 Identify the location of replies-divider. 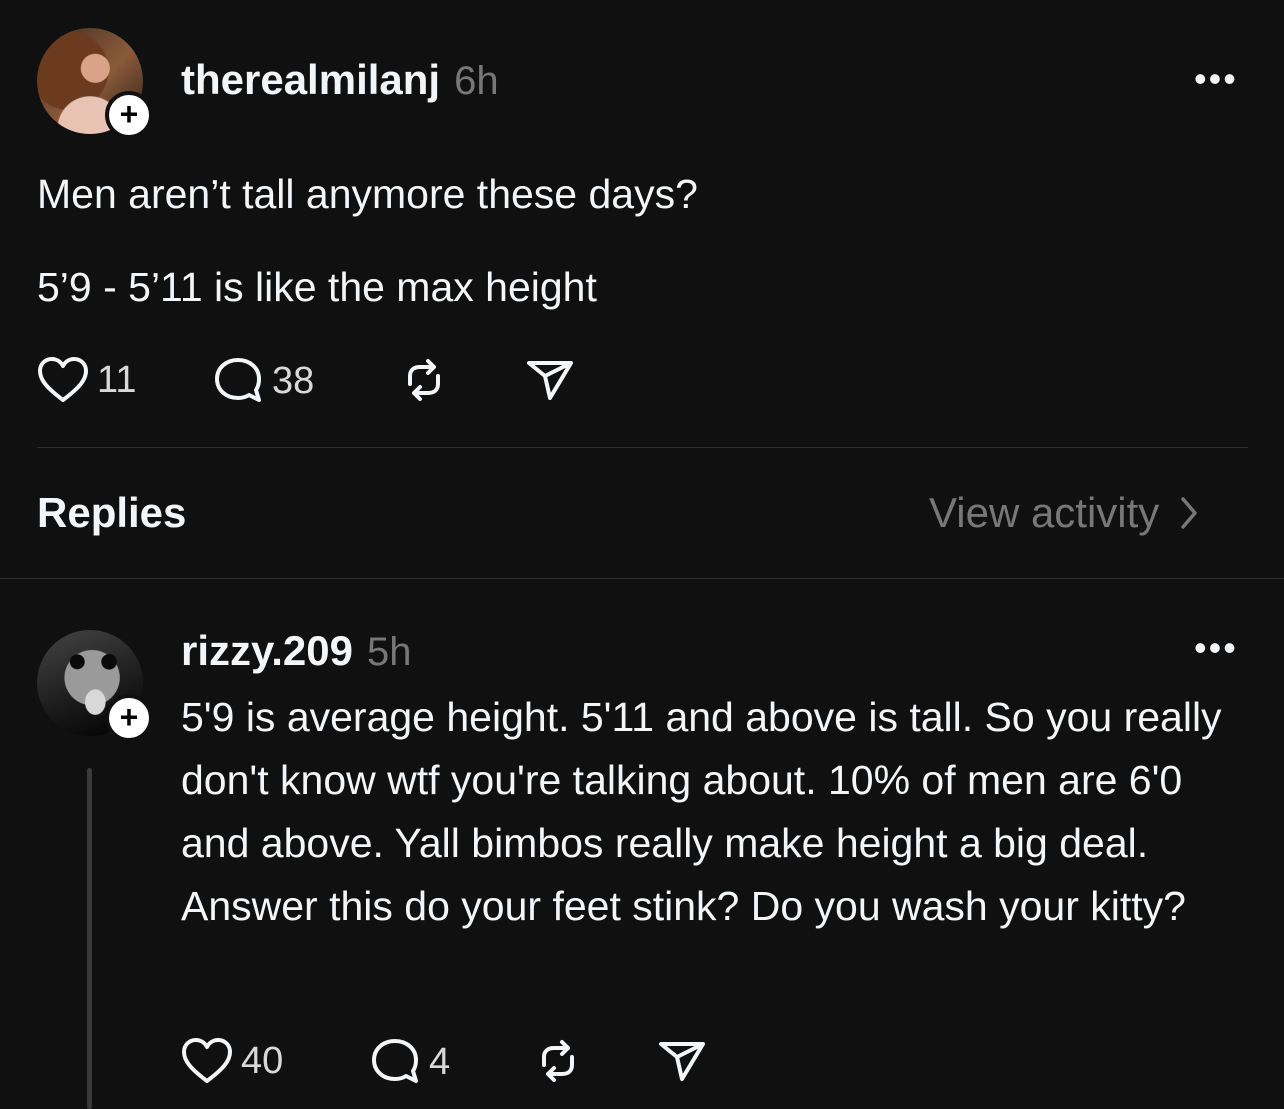
(642, 578).